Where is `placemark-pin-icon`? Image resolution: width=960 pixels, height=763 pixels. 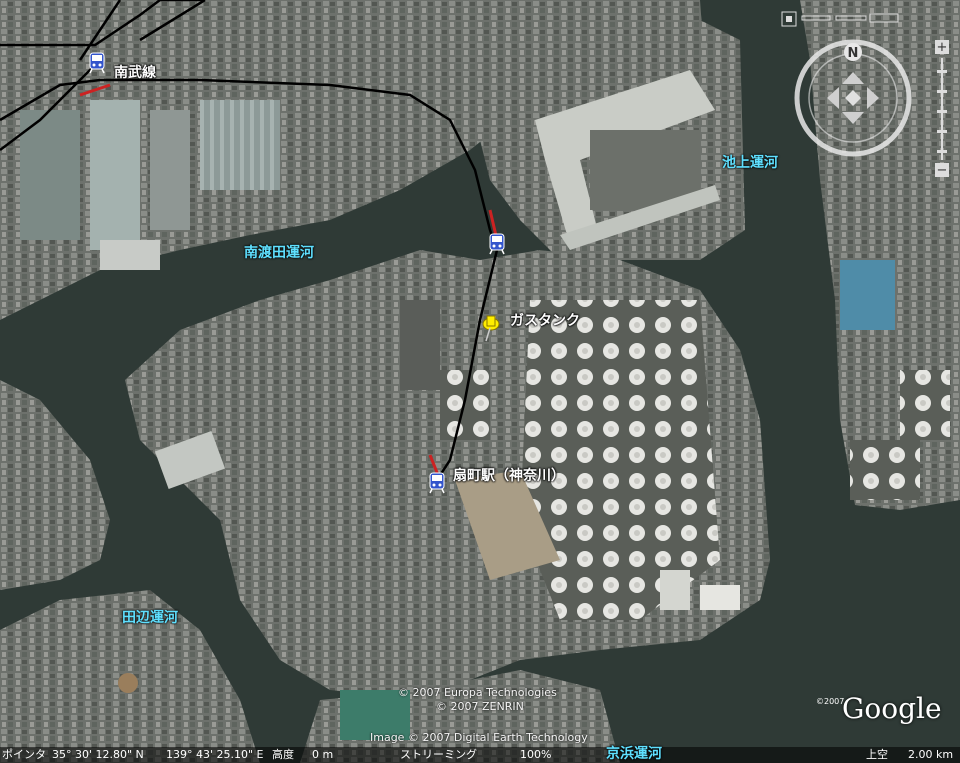
placemark-pin-icon is located at coordinates (491, 327).